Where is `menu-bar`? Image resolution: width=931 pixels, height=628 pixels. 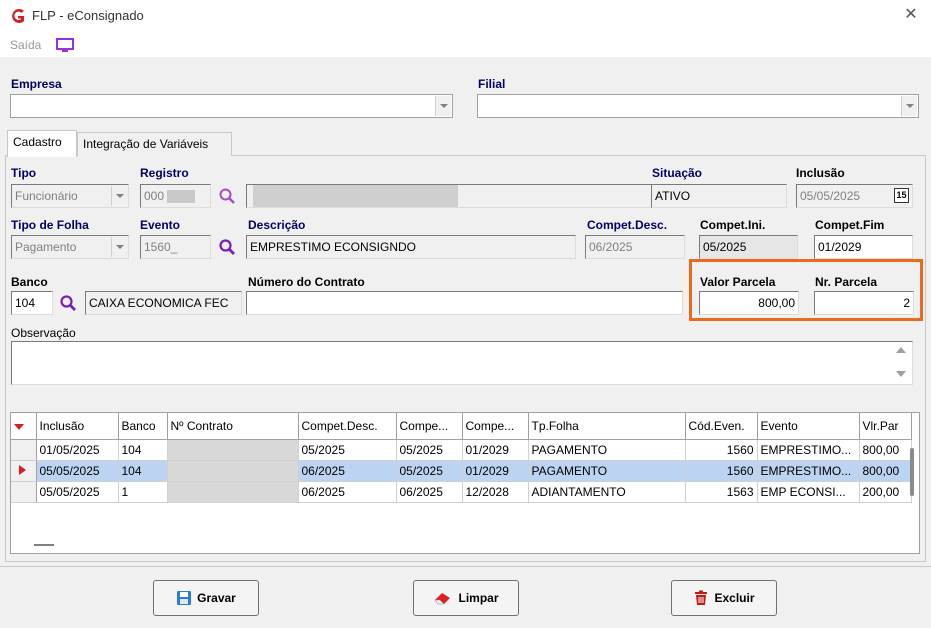
menu-bar is located at coordinates (465, 45).